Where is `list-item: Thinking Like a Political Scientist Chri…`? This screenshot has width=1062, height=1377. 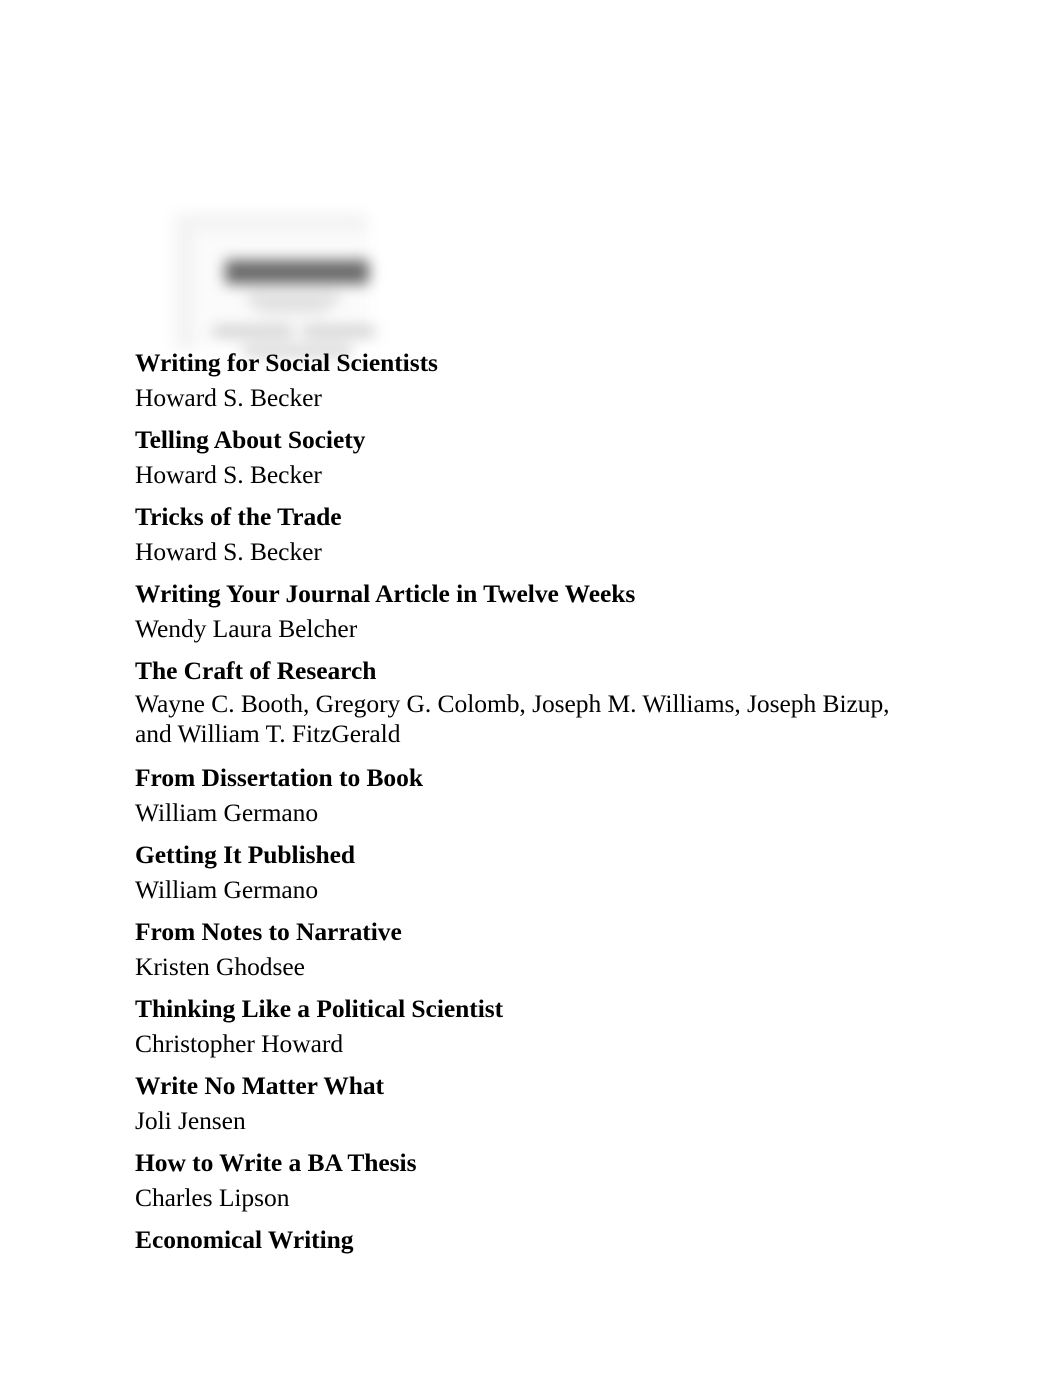
list-item: Thinking Like a Political Scientist Chri… is located at coordinates (530, 1026).